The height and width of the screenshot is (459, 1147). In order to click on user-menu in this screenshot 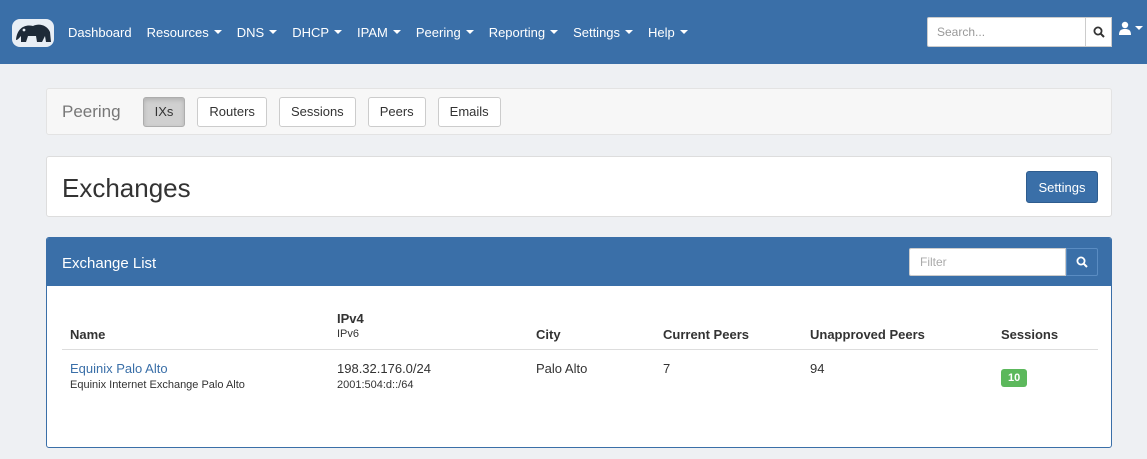, I will do `click(1130, 28)`.